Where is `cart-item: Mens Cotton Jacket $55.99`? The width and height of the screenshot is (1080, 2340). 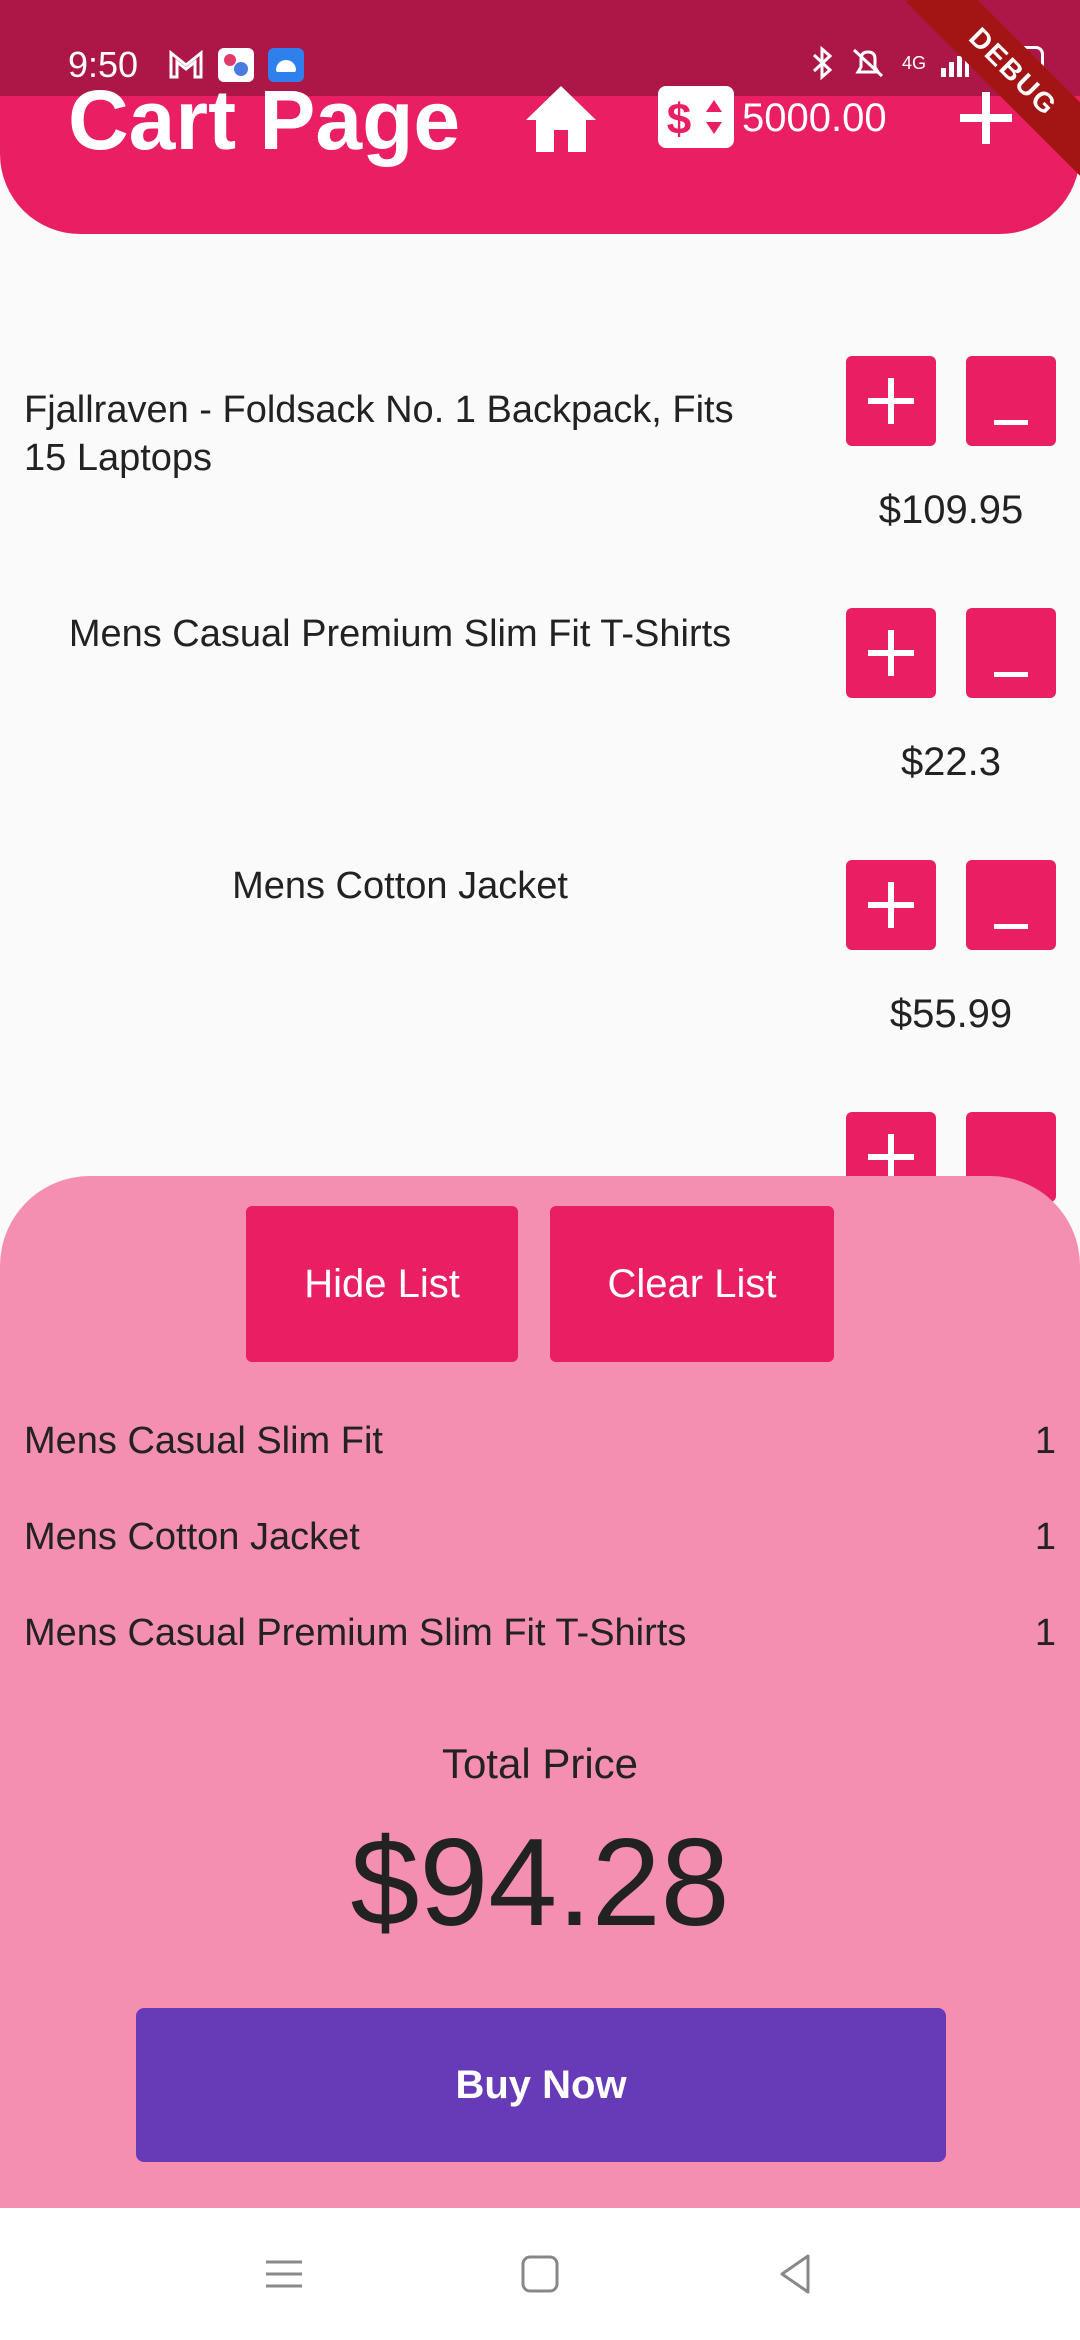
cart-item: Mens Cotton Jacket $55.99 is located at coordinates (540, 887).